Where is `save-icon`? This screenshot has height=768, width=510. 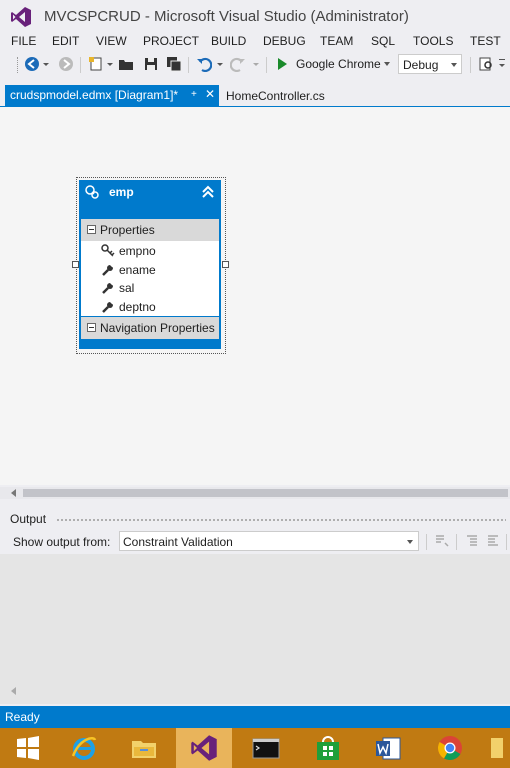 save-icon is located at coordinates (151, 64).